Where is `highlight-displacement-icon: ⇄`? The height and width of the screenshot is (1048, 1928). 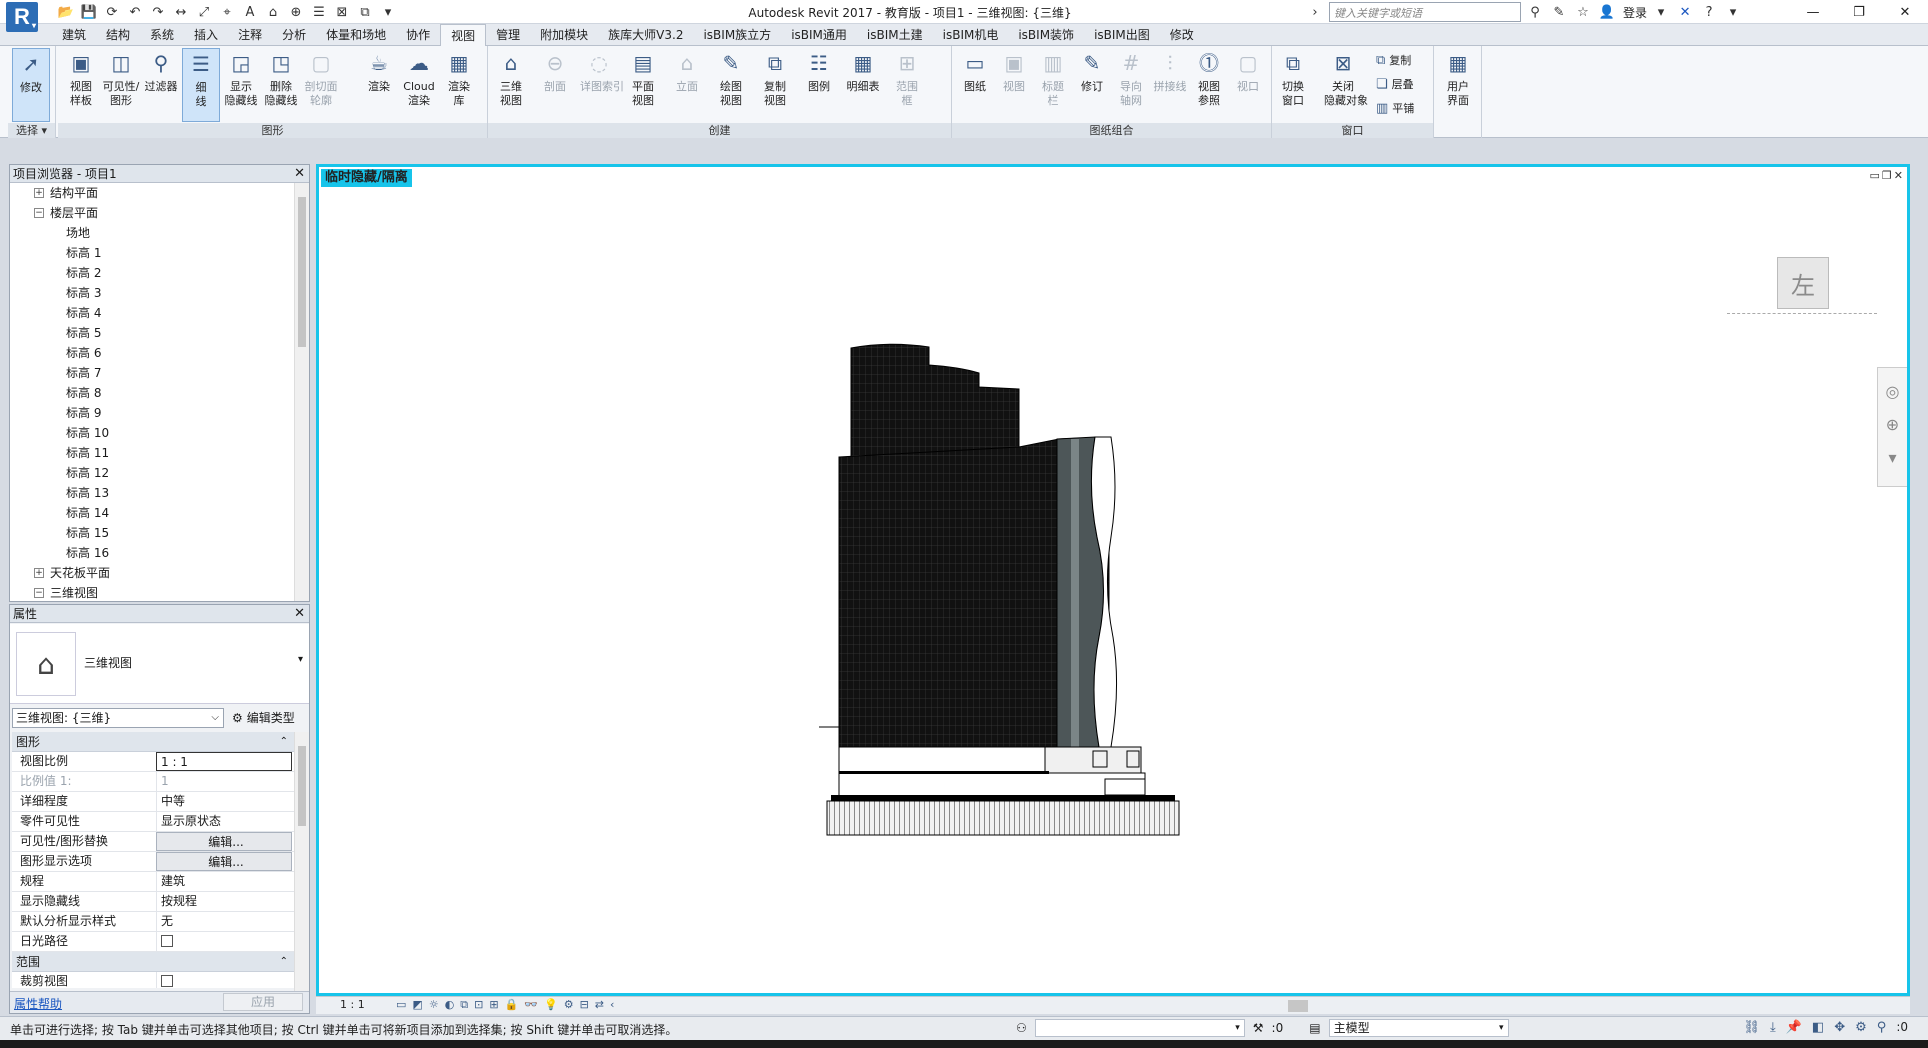 highlight-displacement-icon: ⇄ is located at coordinates (599, 1005).